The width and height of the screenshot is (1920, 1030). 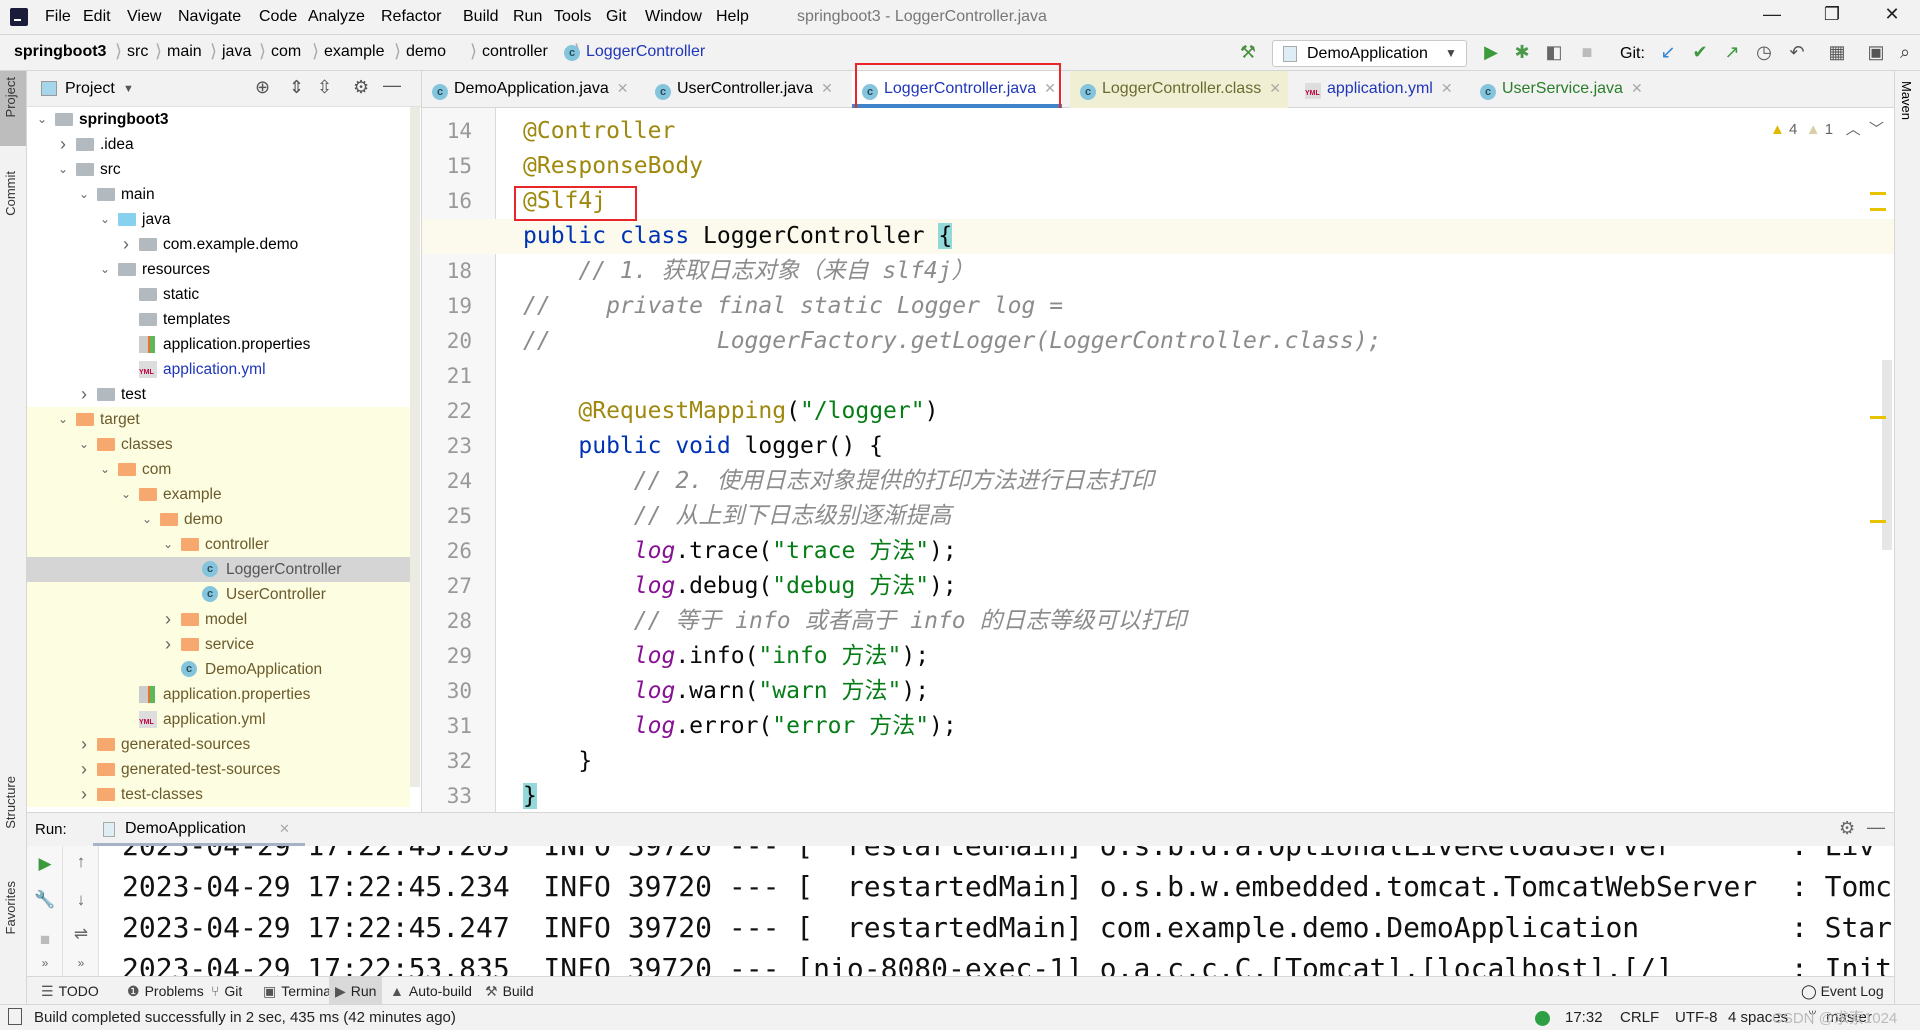 What do you see at coordinates (218, 294) in the screenshot?
I see `tree-item: static` at bounding box center [218, 294].